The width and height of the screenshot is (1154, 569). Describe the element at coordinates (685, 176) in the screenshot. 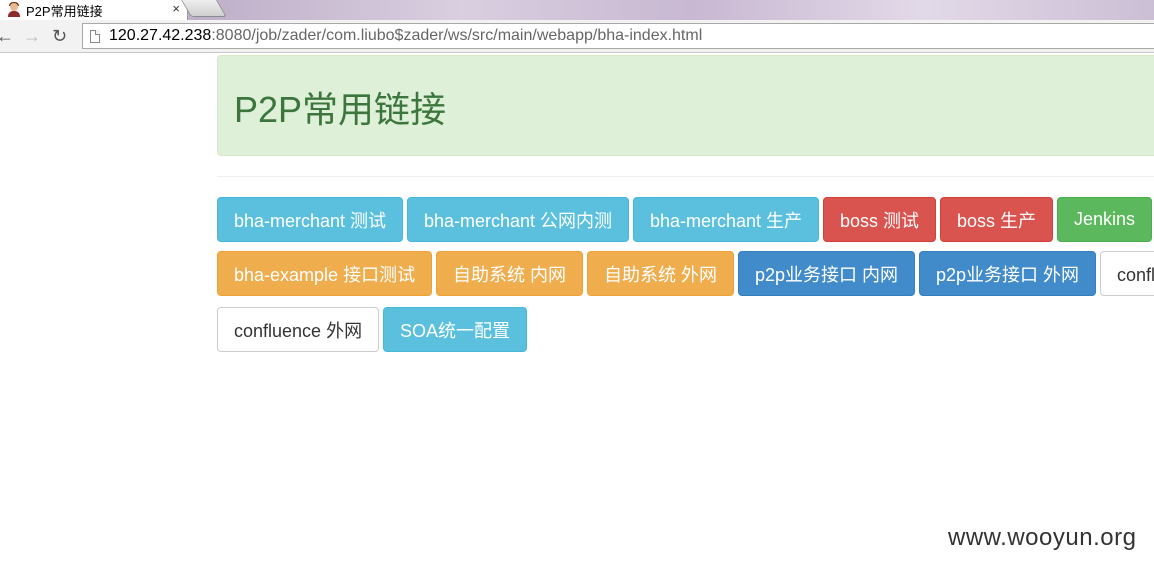

I see `divider` at that location.